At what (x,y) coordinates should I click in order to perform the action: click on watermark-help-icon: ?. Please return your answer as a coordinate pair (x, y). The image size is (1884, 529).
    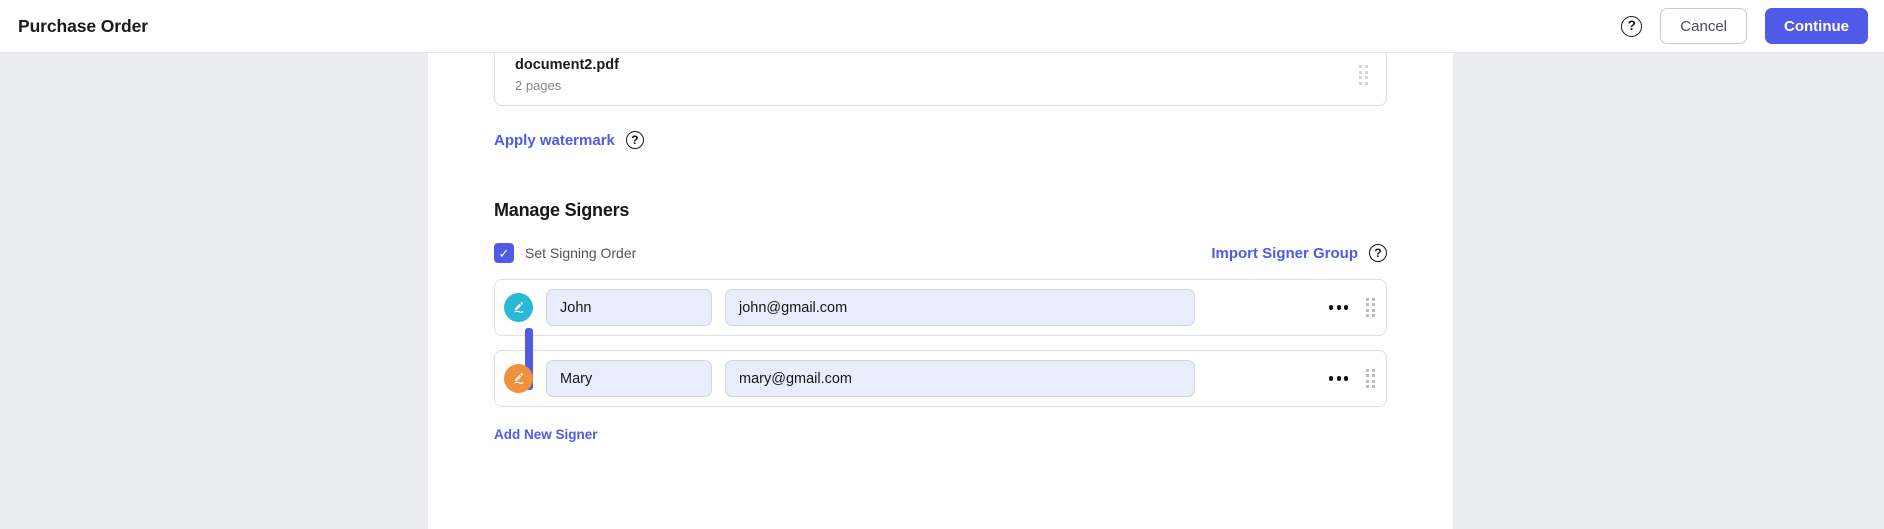
    Looking at the image, I should click on (634, 140).